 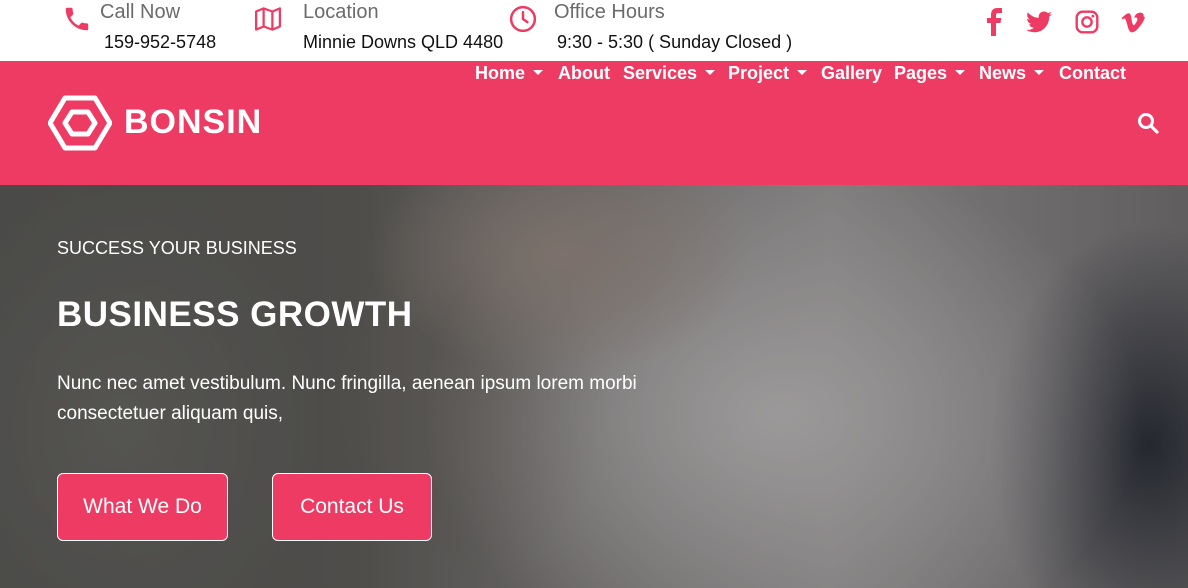 I want to click on phone-icon, so click(x=77, y=19).